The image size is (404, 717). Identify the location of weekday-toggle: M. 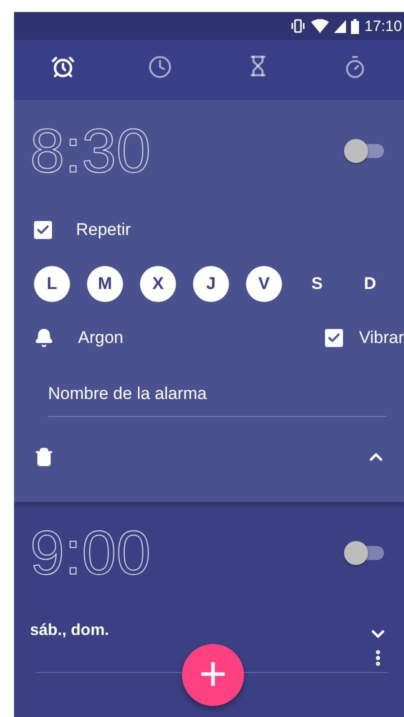
(105, 284).